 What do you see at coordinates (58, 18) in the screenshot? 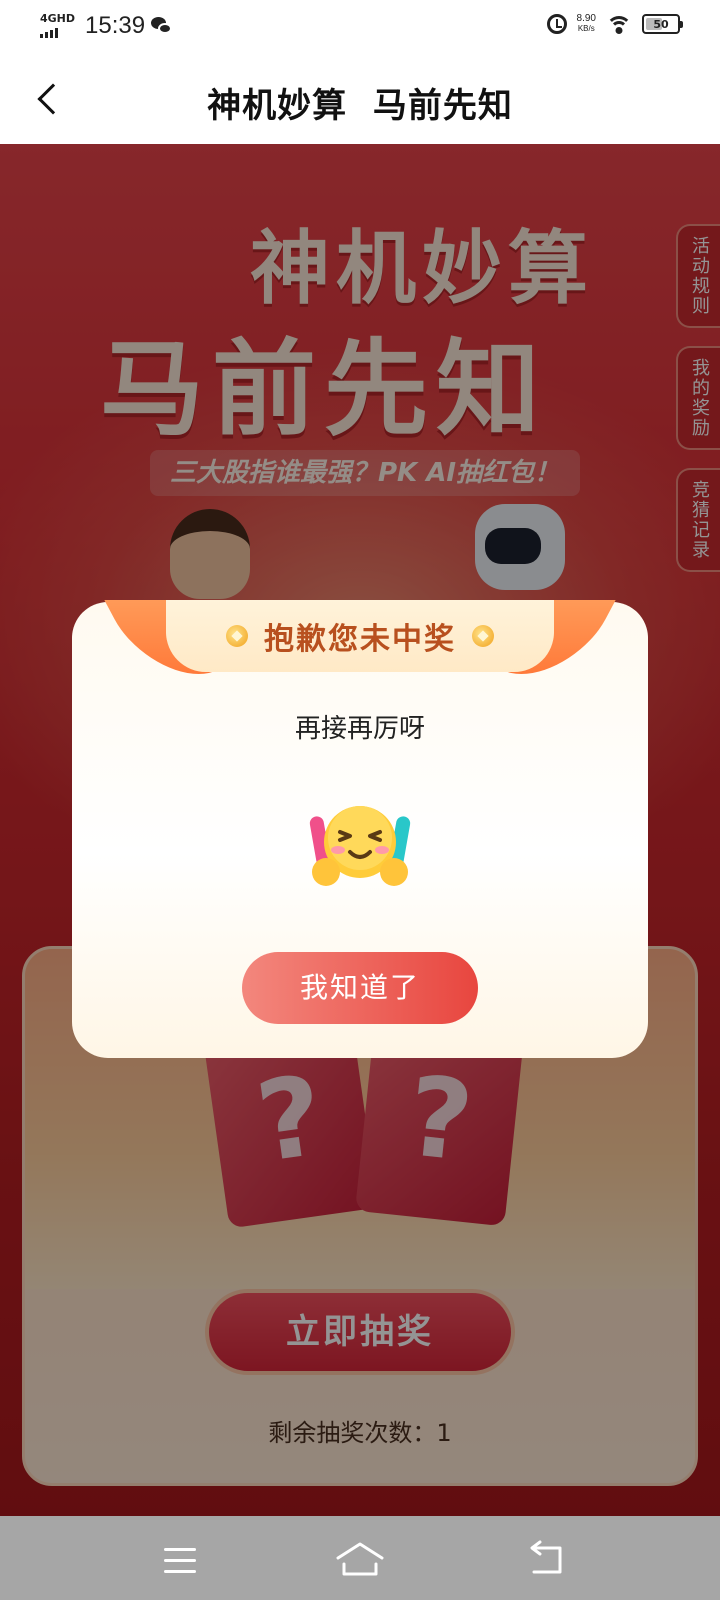
I see `network-type-label: 4GHD` at bounding box center [58, 18].